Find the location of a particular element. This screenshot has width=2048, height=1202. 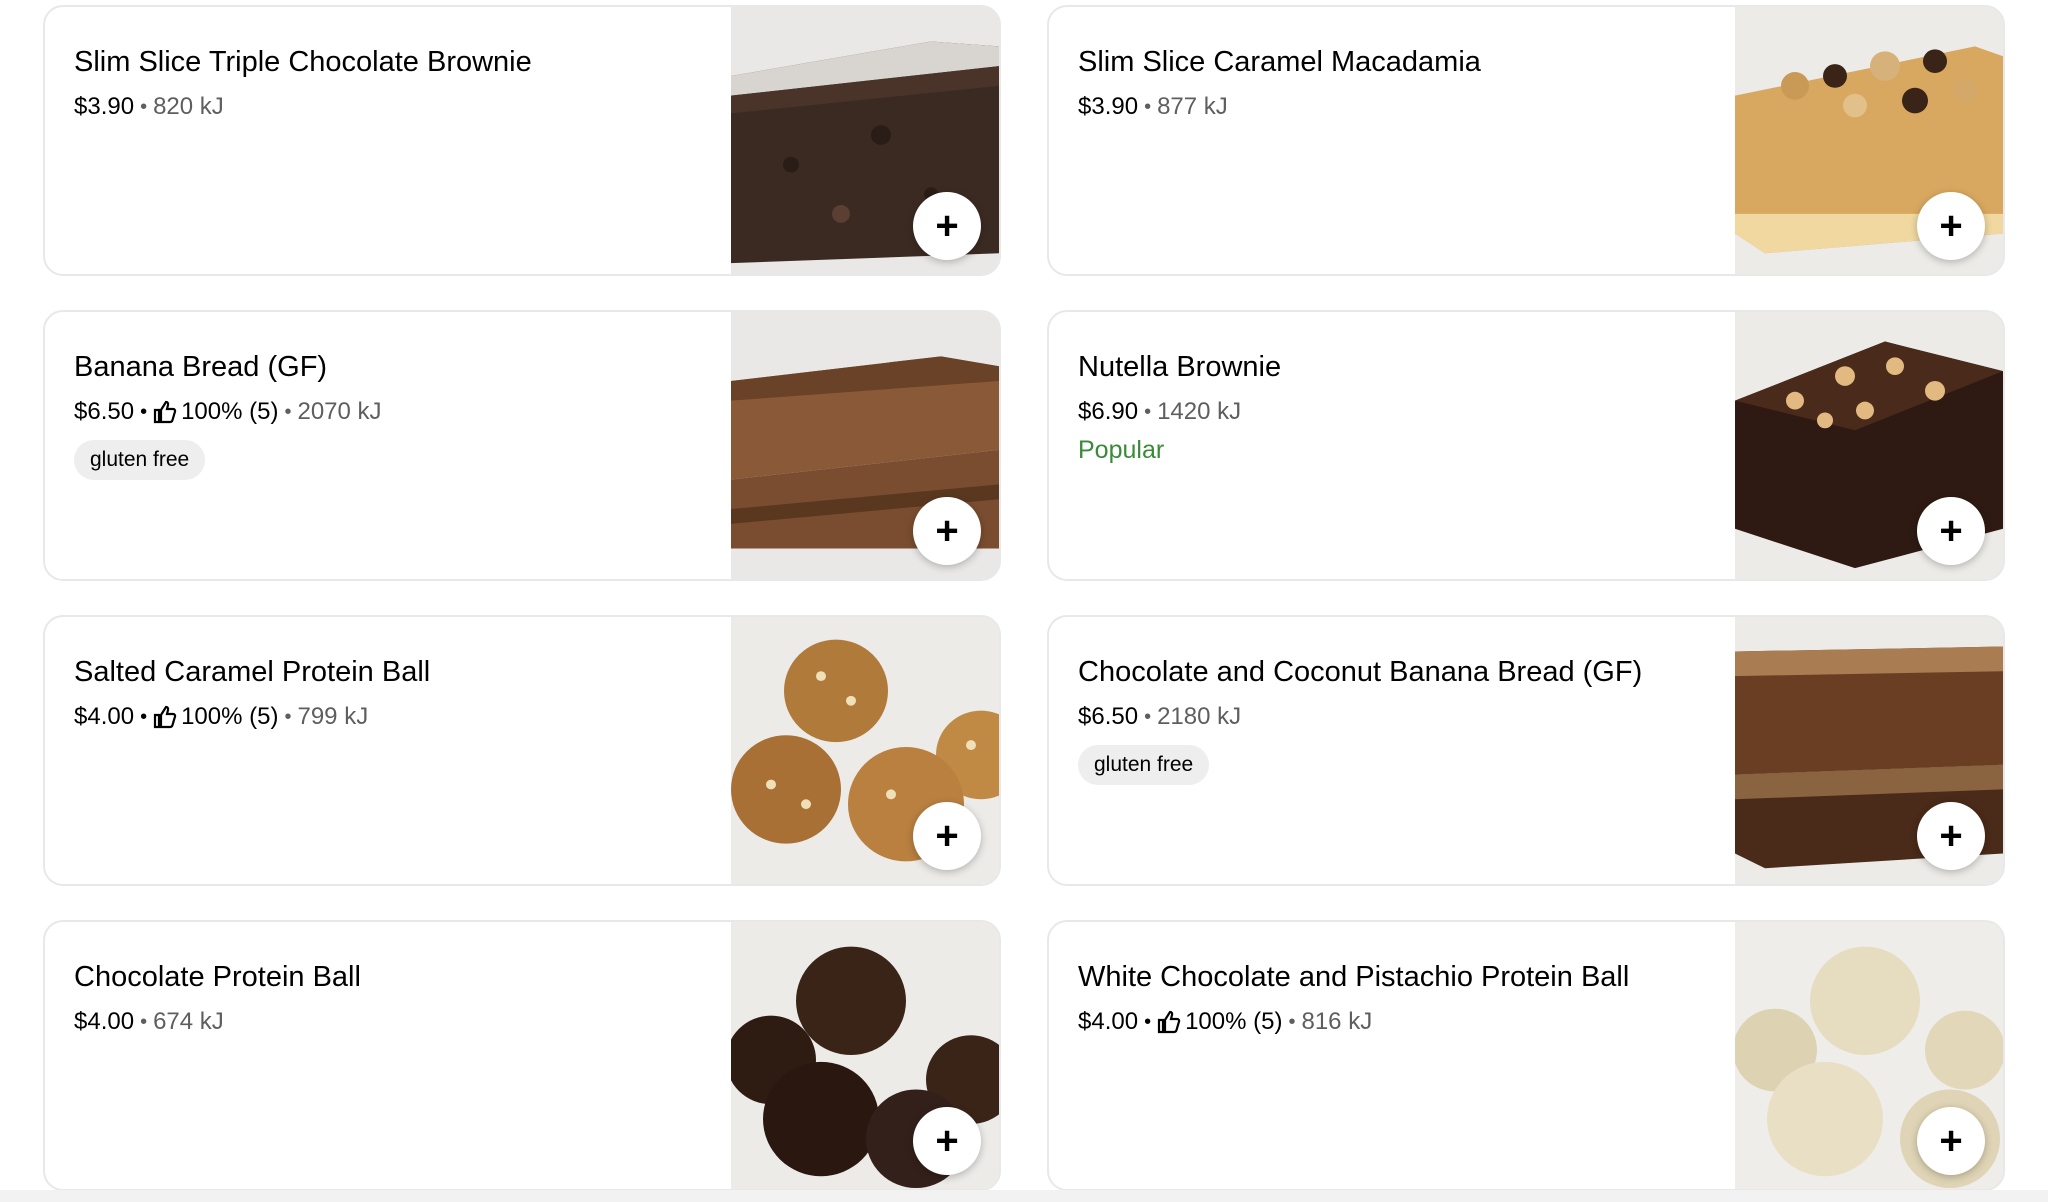

item-meta: $6.50 • 2180 kJ is located at coordinates (1390, 717).